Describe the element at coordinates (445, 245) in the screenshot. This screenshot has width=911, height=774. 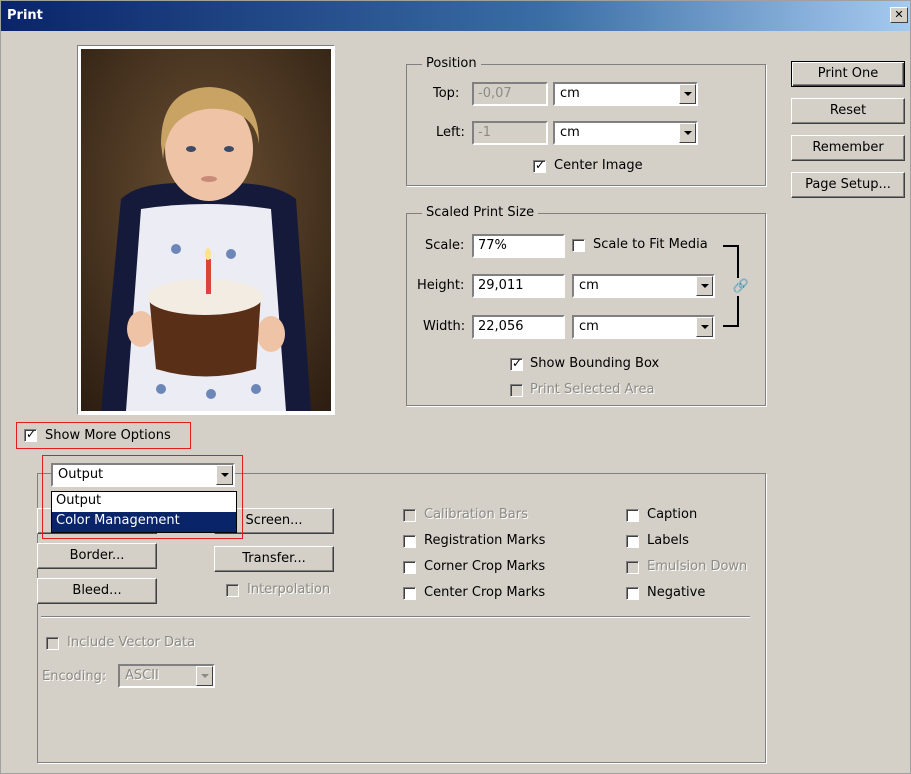
I see `scale-label: Scale:` at that location.